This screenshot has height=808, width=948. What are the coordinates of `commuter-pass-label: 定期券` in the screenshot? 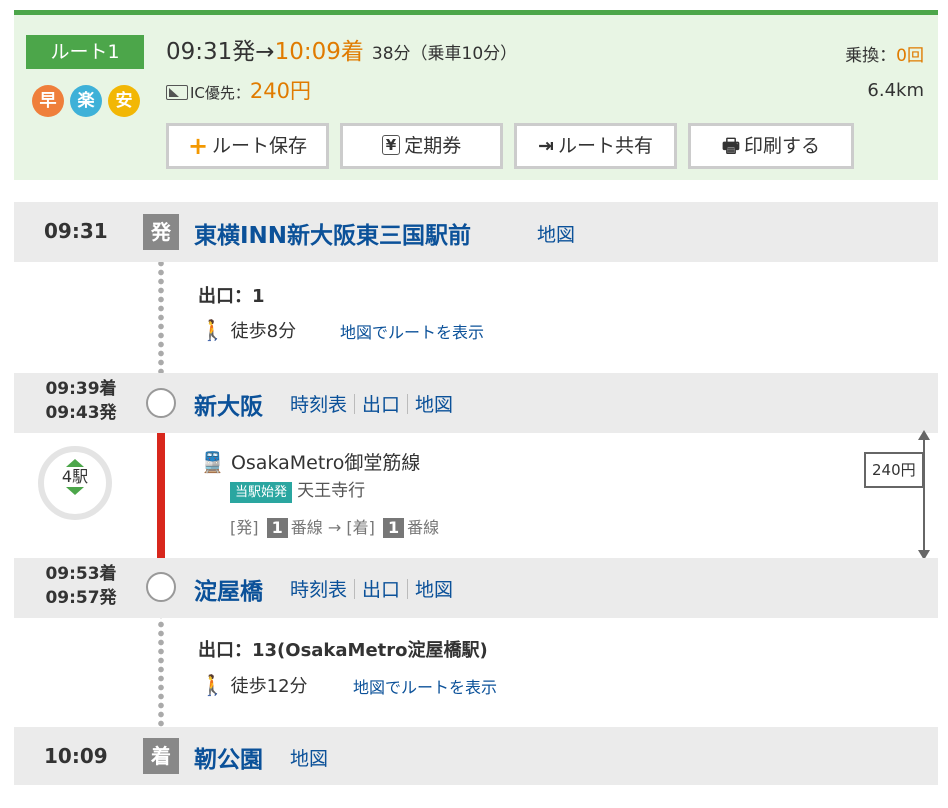 It's located at (433, 146).